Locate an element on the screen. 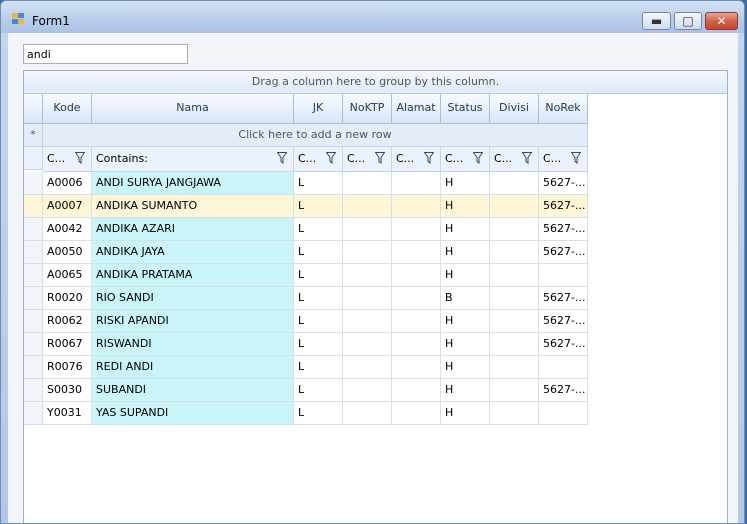 Image resolution: width=747 pixels, height=524 pixels. column-header-norek: NoRek is located at coordinates (563, 109).